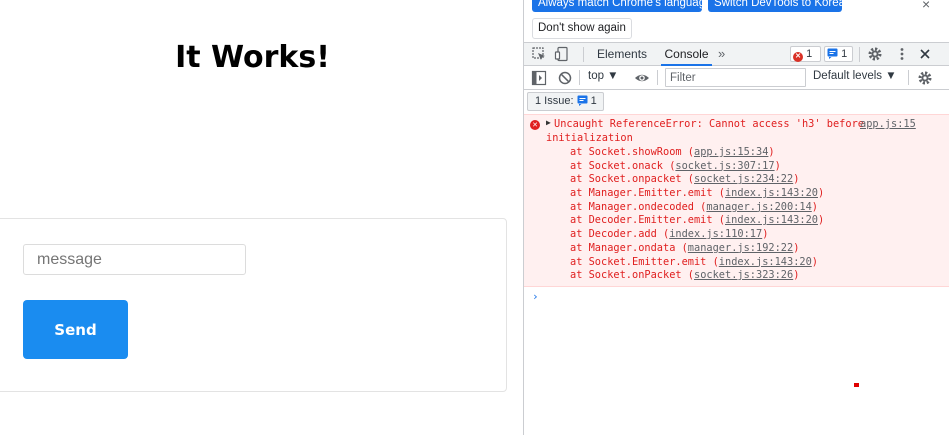  Describe the element at coordinates (554, 101) in the screenshot. I see `issues-label: 1 Issue:` at that location.